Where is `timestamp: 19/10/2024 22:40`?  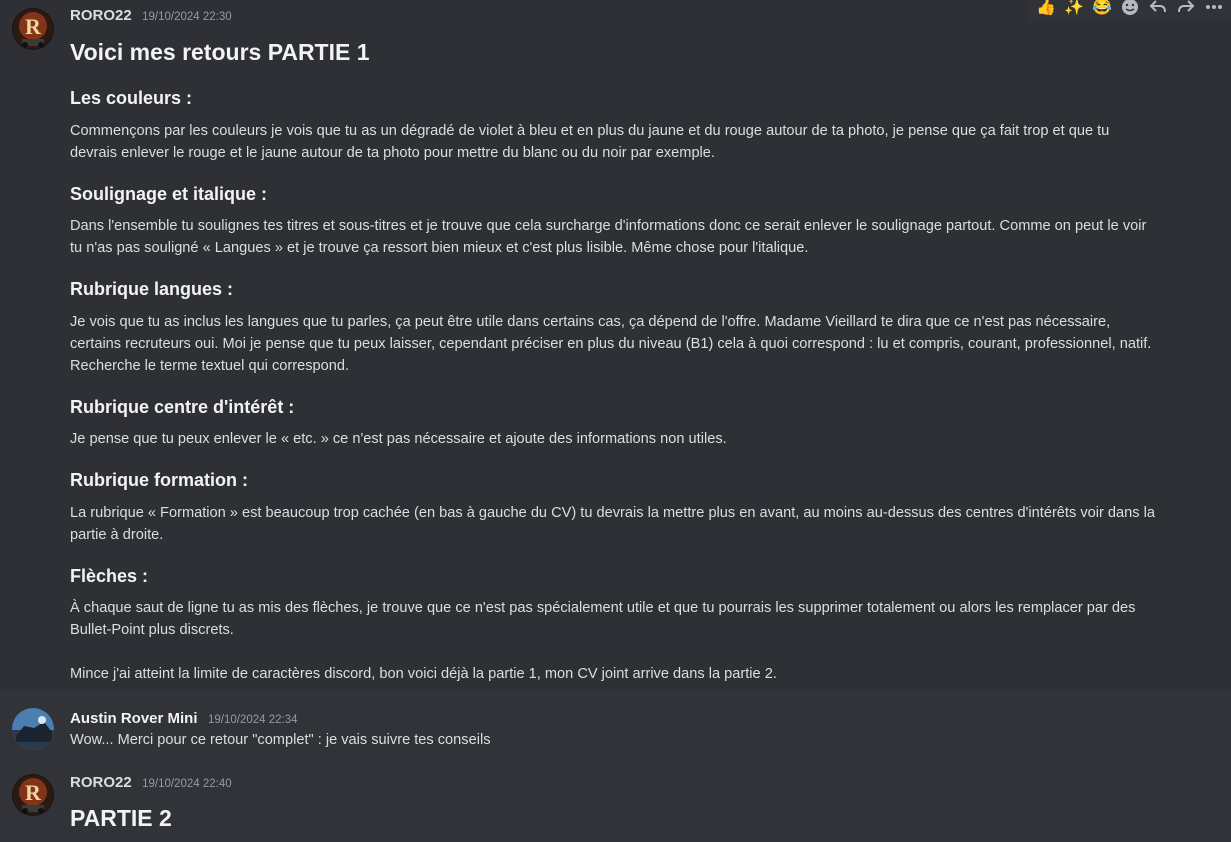 timestamp: 19/10/2024 22:40 is located at coordinates (187, 784).